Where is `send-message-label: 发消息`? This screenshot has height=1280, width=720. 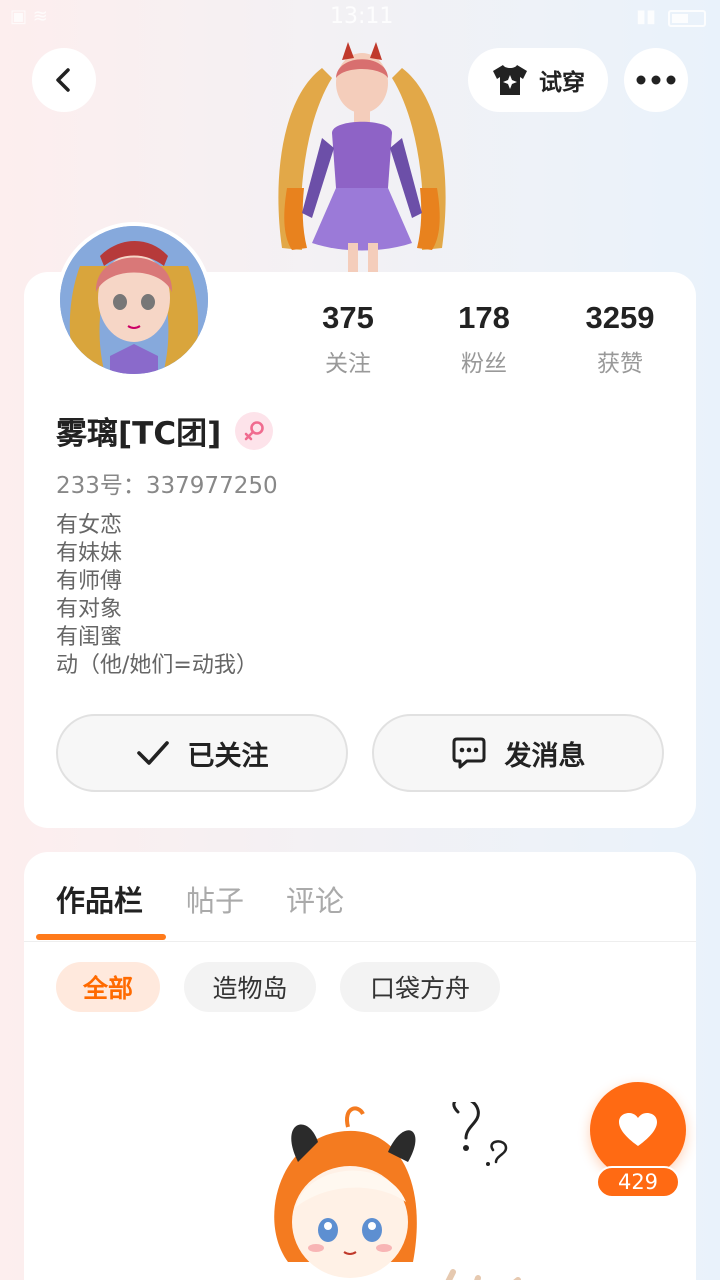
send-message-label: 发消息 is located at coordinates (545, 756).